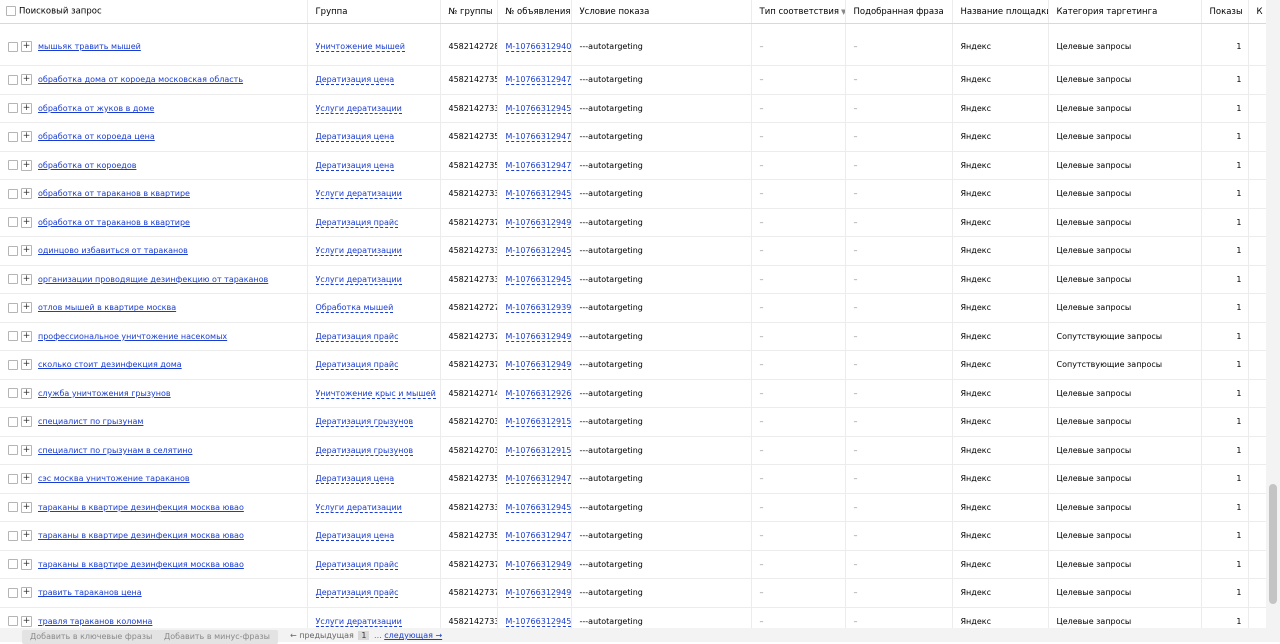 This screenshot has height=644, width=1280. I want to click on header-category: Категория таргетинга, so click(1125, 12).